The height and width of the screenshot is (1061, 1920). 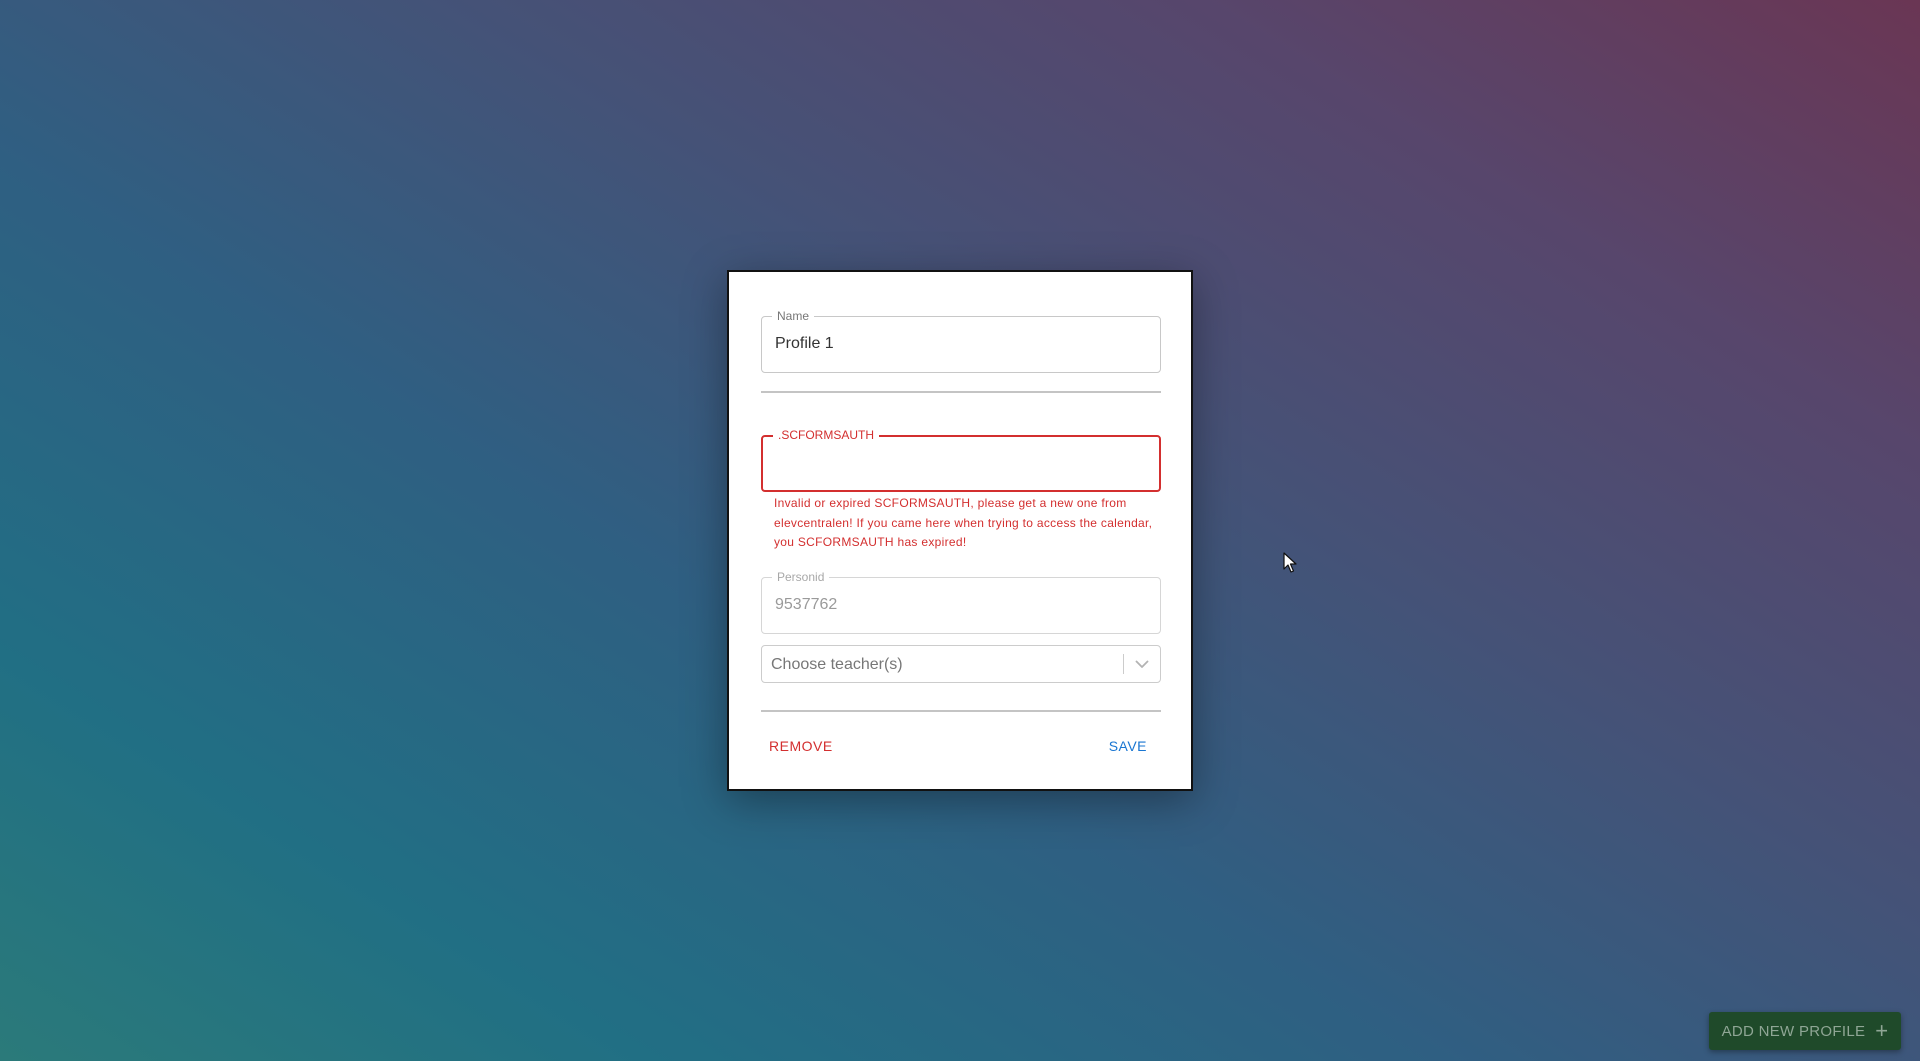 I want to click on name-field: Name, so click(x=961, y=341).